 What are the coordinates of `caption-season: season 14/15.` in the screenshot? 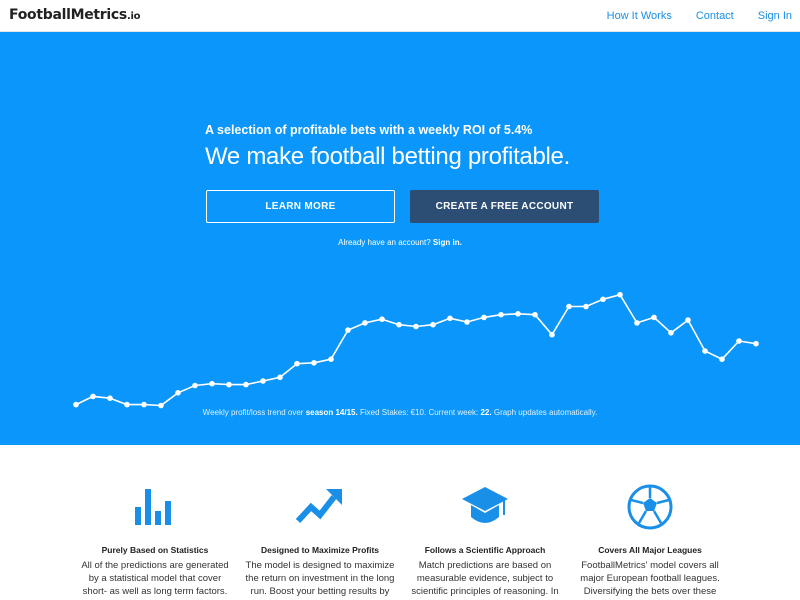 It's located at (331, 412).